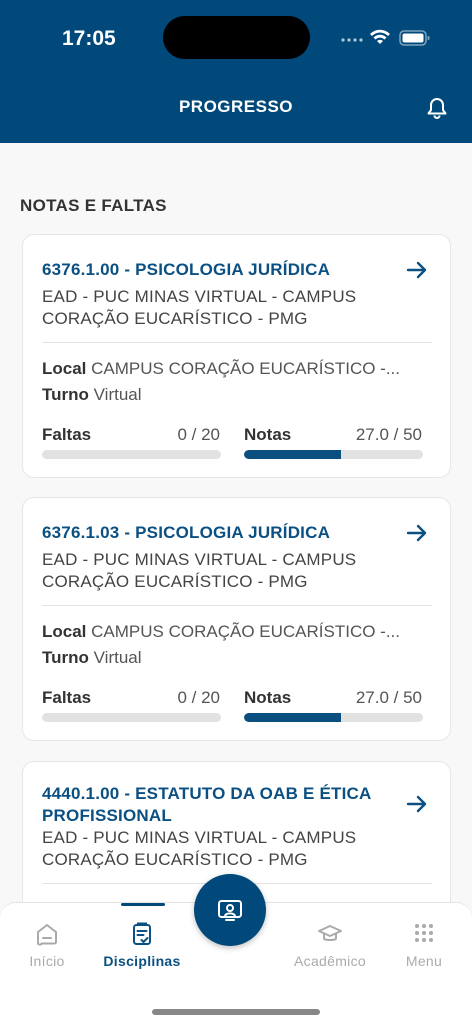  I want to click on discipline-code-title: 6376.1.03 - PSICOLOGIA JURÍDICA, so click(222, 533).